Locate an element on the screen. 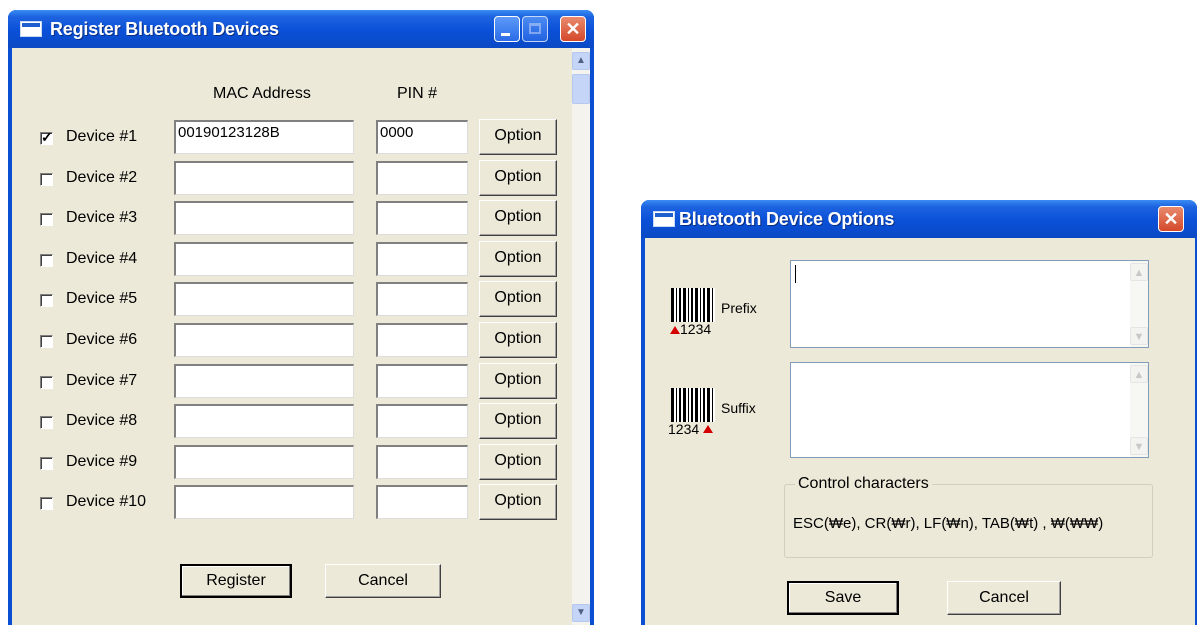 Image resolution: width=1197 pixels, height=625 pixels. device-label: Device #4 is located at coordinates (102, 258).